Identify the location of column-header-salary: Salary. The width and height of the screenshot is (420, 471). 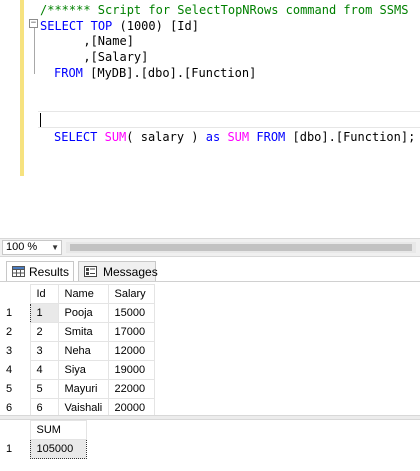
(131, 294).